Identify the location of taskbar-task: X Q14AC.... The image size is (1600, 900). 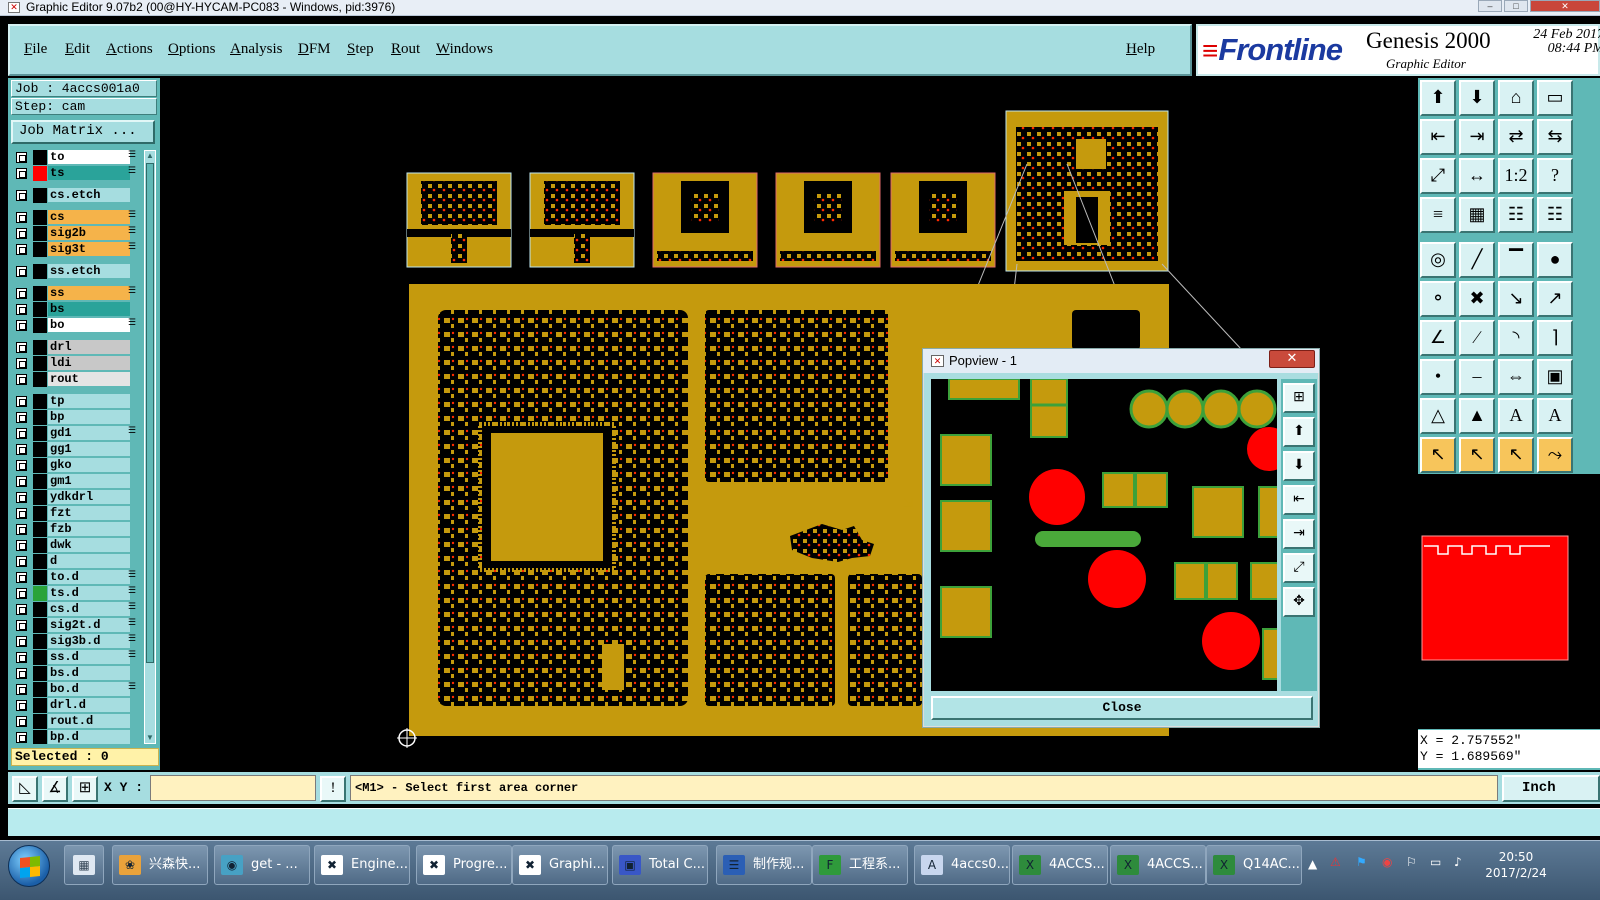
(1254, 865).